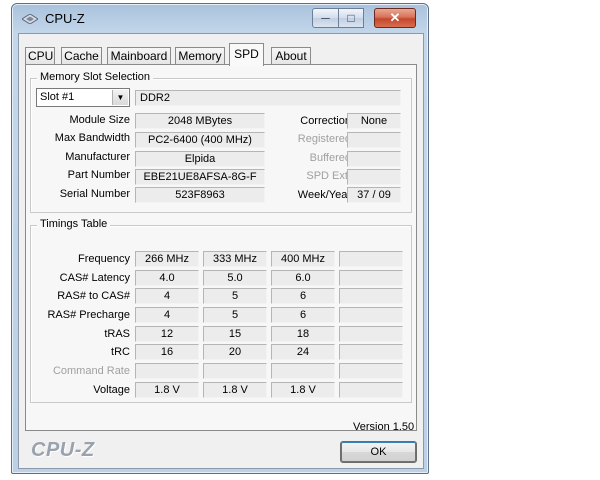  I want to click on trc-label: tRC, so click(120, 352).